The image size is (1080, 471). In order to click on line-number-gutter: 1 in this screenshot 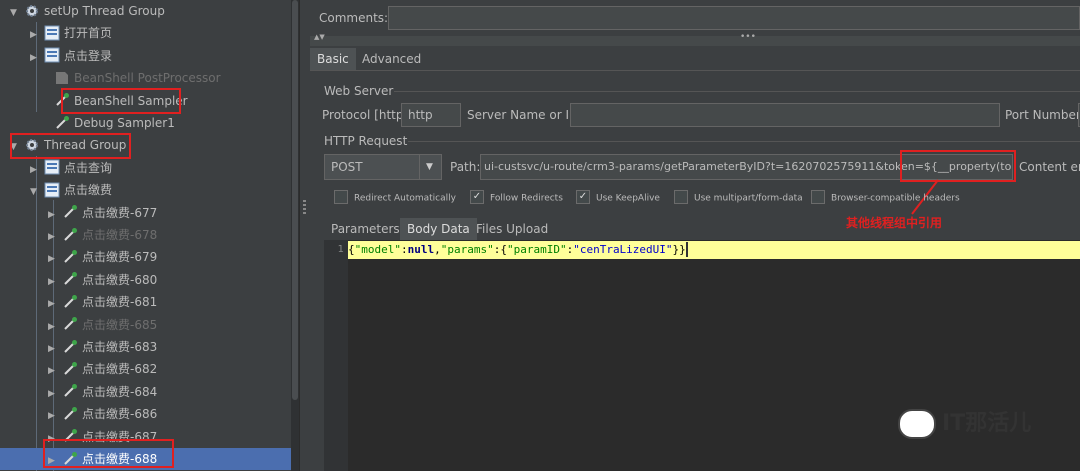, I will do `click(336, 355)`.